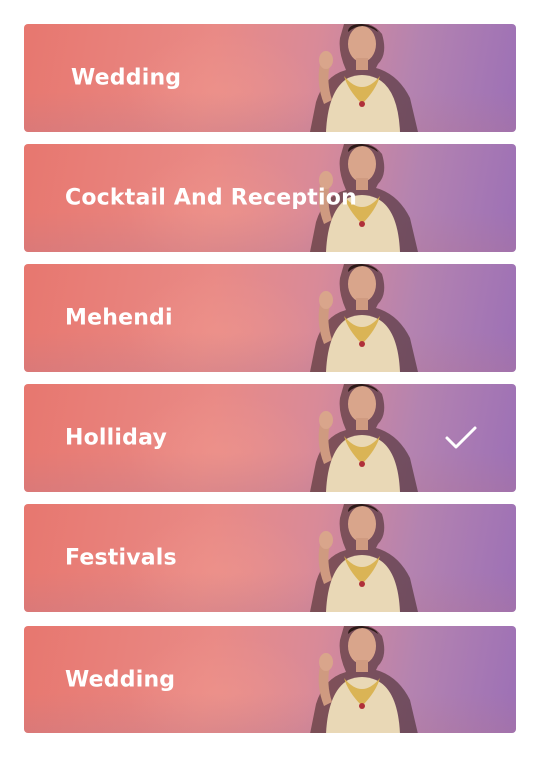  I want to click on occasion-card-wedding-2: Wedding, so click(270, 679).